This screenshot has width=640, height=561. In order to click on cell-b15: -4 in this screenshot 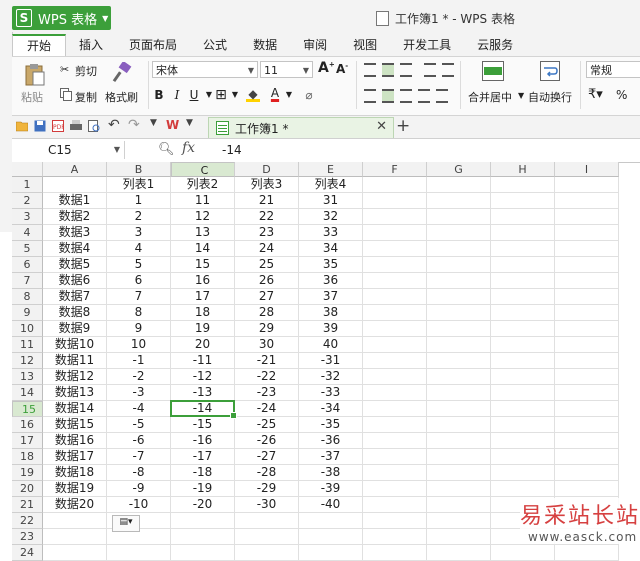, I will do `click(139, 409)`.